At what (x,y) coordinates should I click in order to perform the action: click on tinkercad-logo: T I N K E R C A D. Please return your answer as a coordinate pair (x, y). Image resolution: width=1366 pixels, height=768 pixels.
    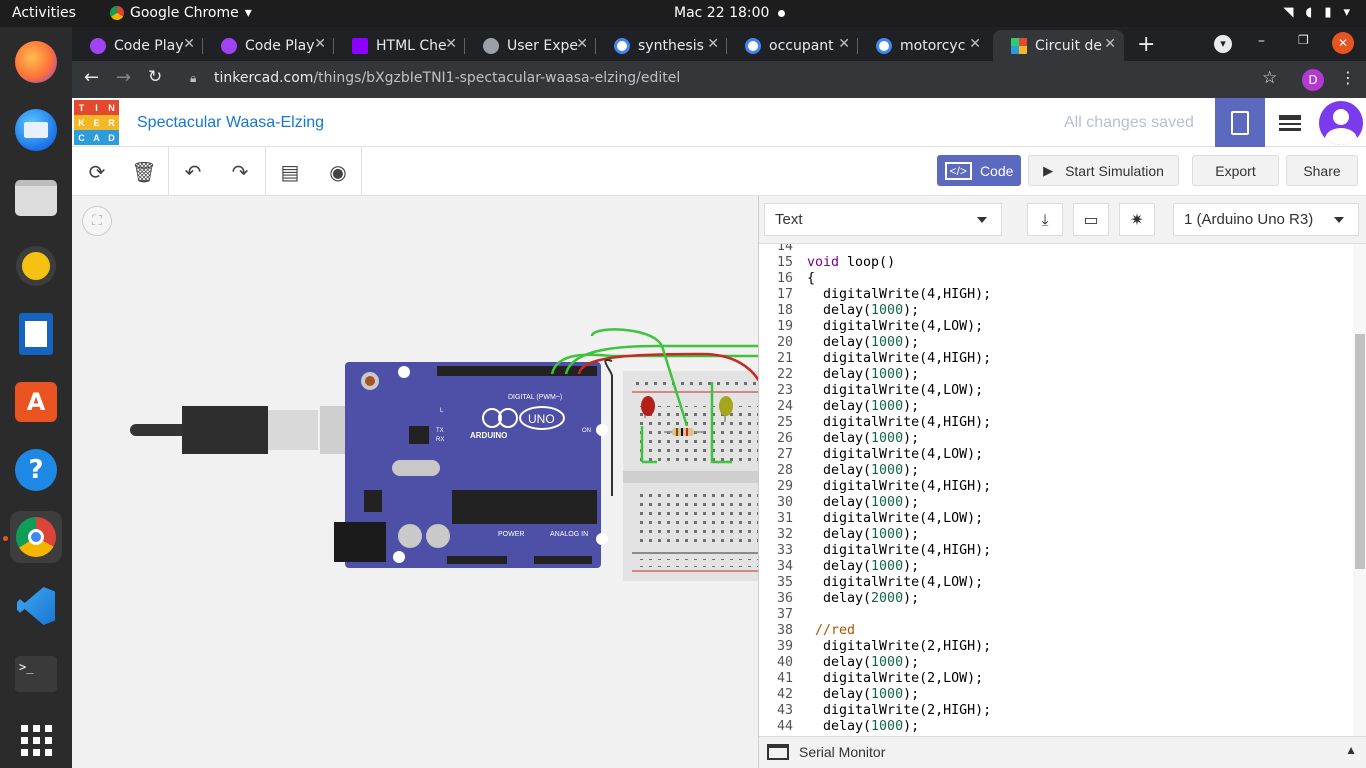
    Looking at the image, I should click on (96, 122).